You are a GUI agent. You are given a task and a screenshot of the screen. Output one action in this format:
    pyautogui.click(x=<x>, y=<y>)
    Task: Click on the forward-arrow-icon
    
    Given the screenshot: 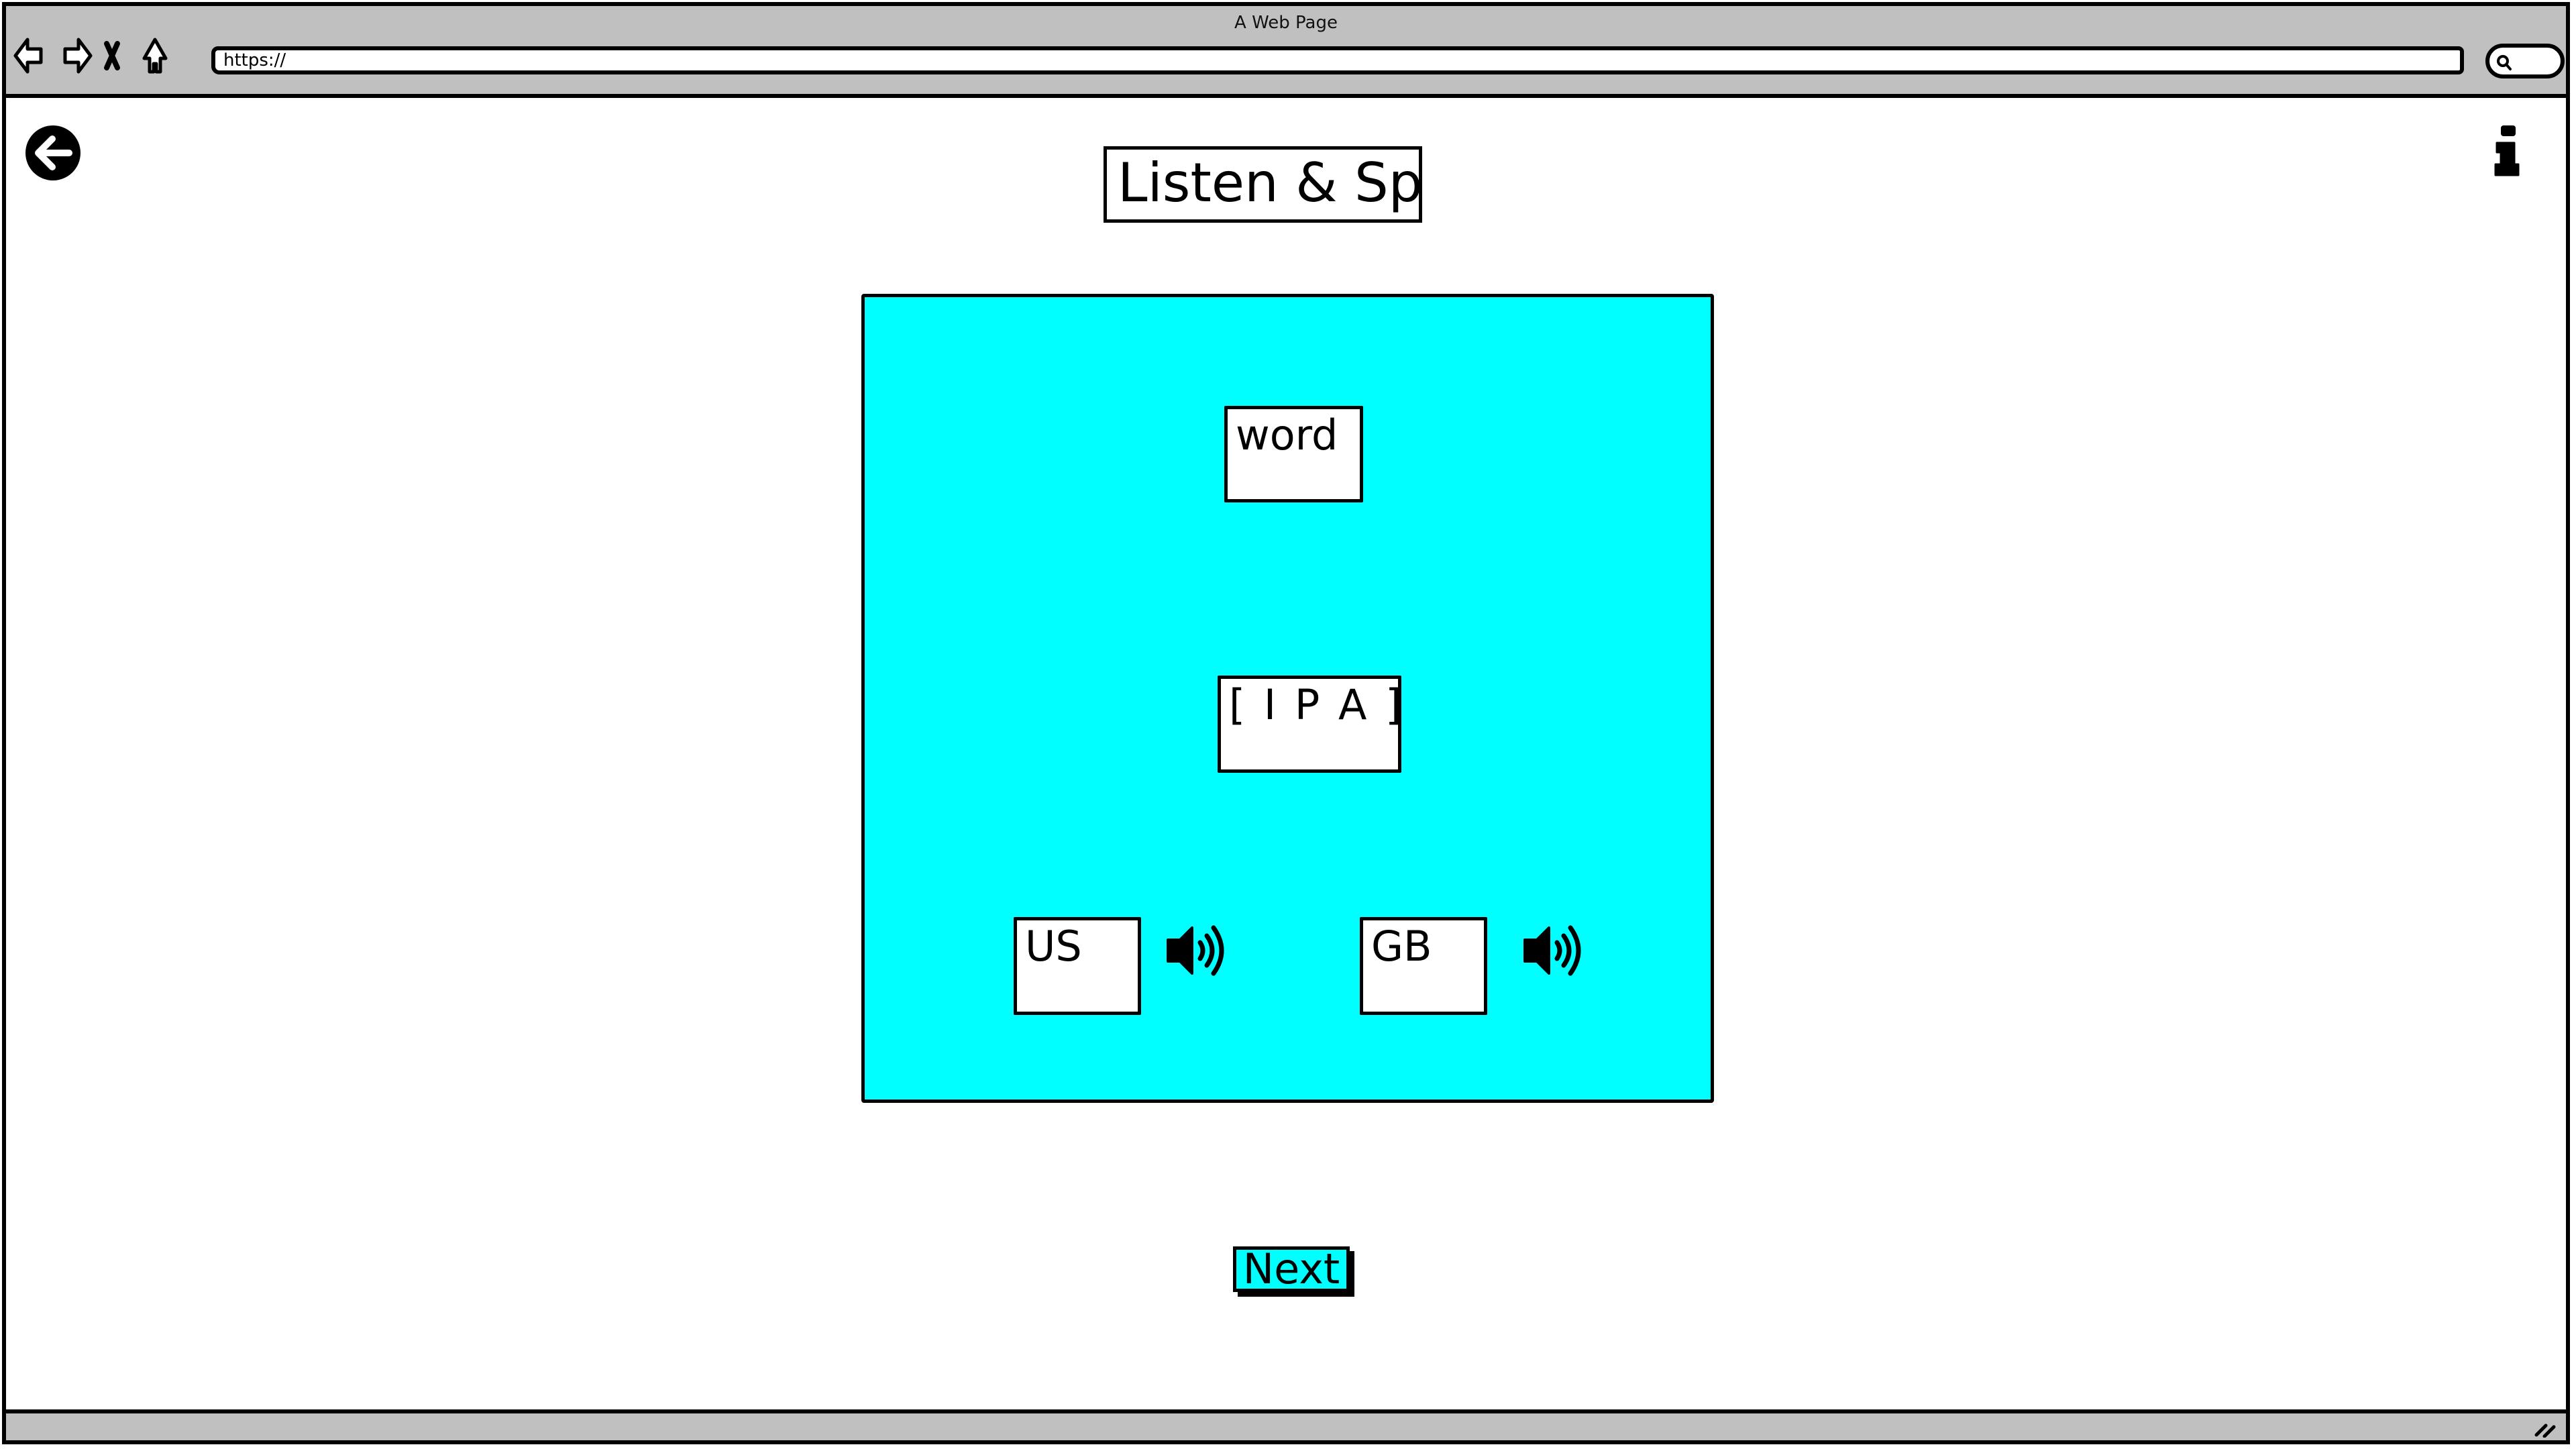 What is the action you would take?
    pyautogui.click(x=73, y=56)
    